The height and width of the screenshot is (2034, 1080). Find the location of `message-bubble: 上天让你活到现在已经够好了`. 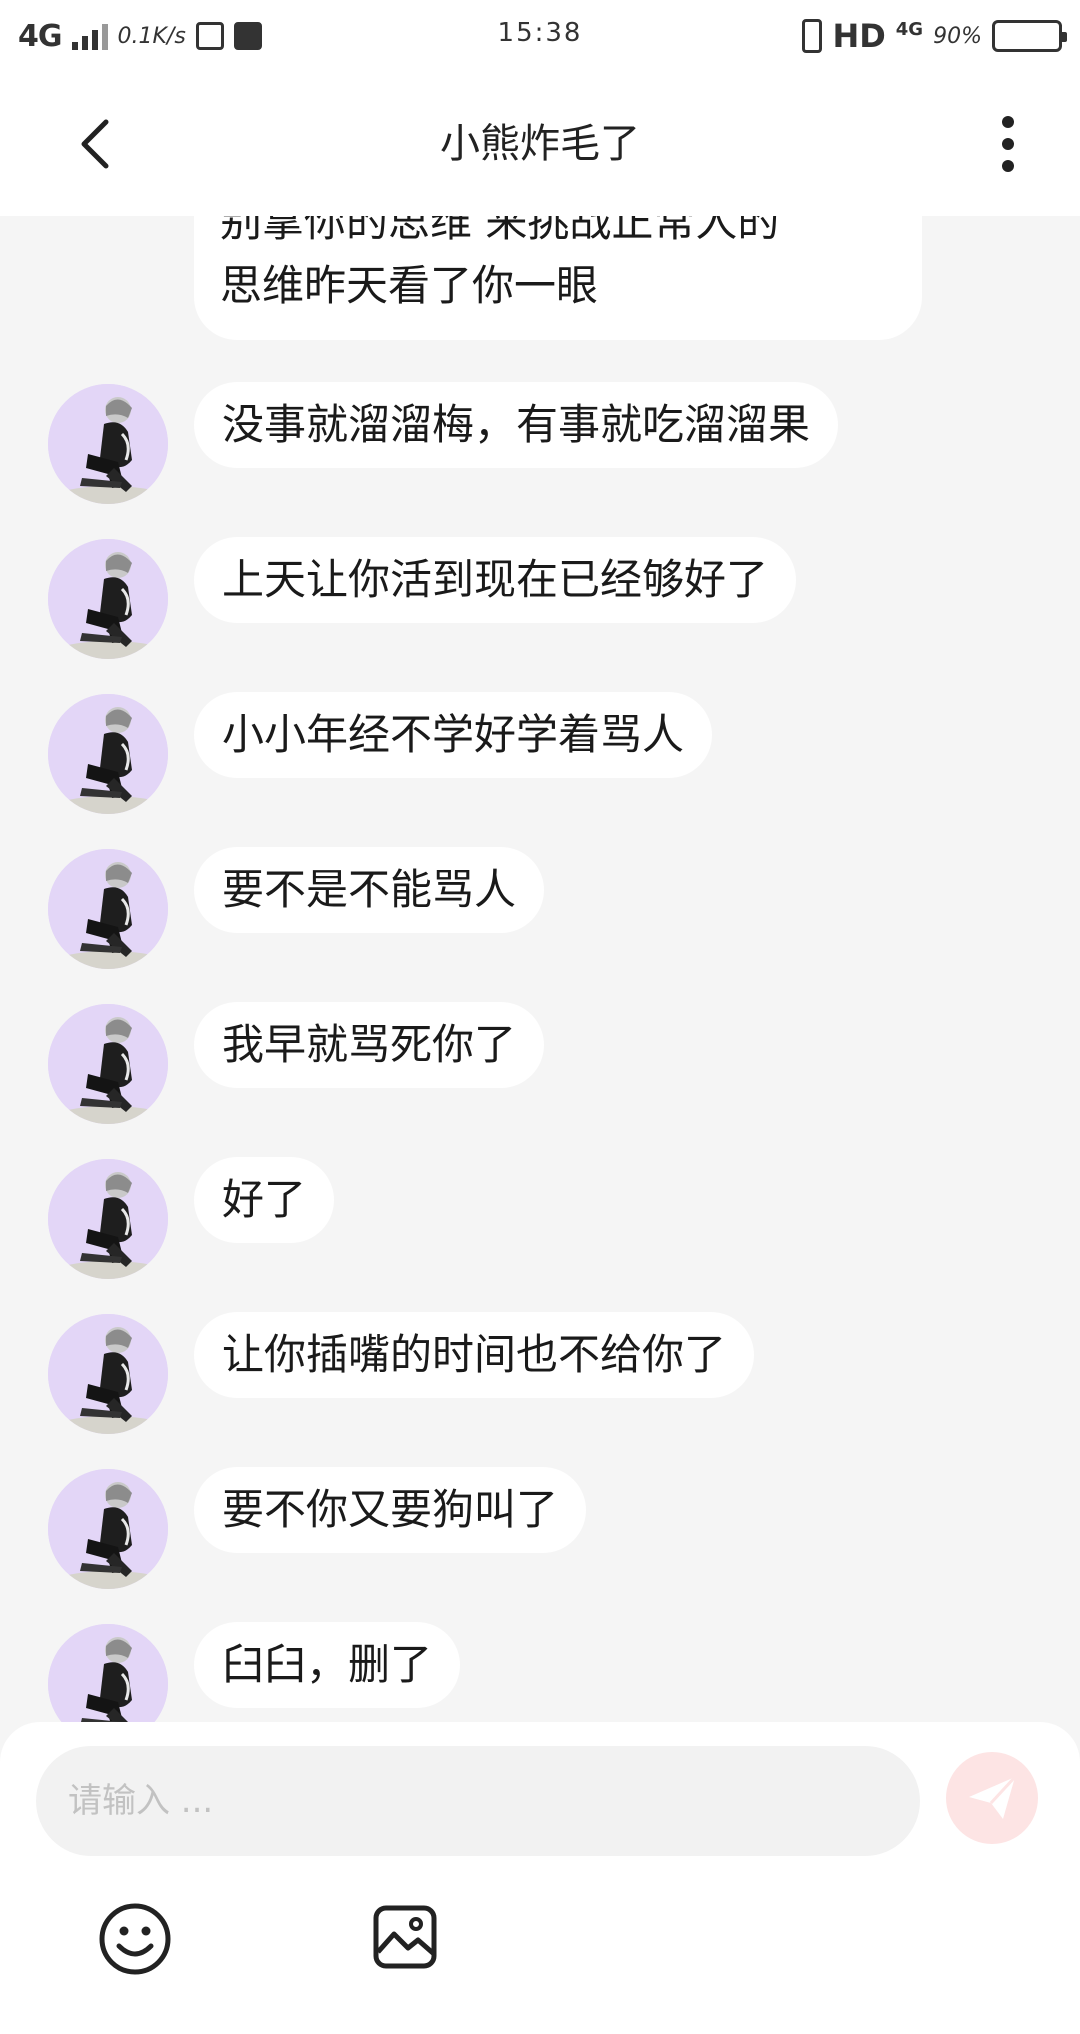

message-bubble: 上天让你活到现在已经够好了 is located at coordinates (495, 580).